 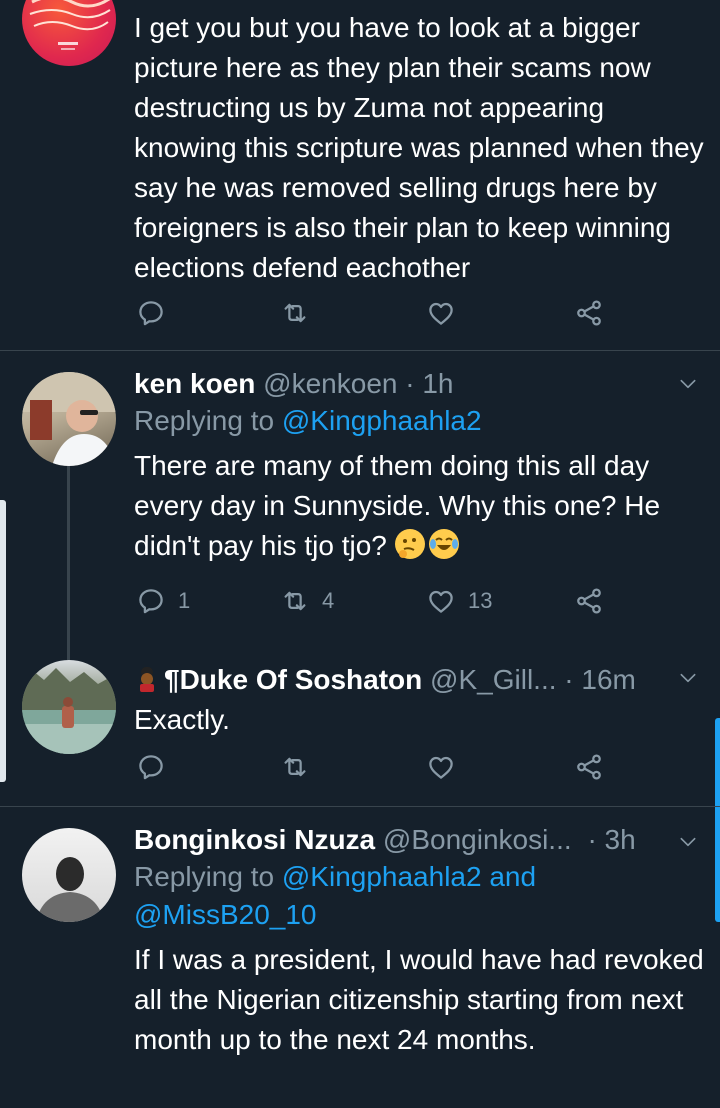 I want to click on tears-of-joy-emoji, so click(x=443, y=544).